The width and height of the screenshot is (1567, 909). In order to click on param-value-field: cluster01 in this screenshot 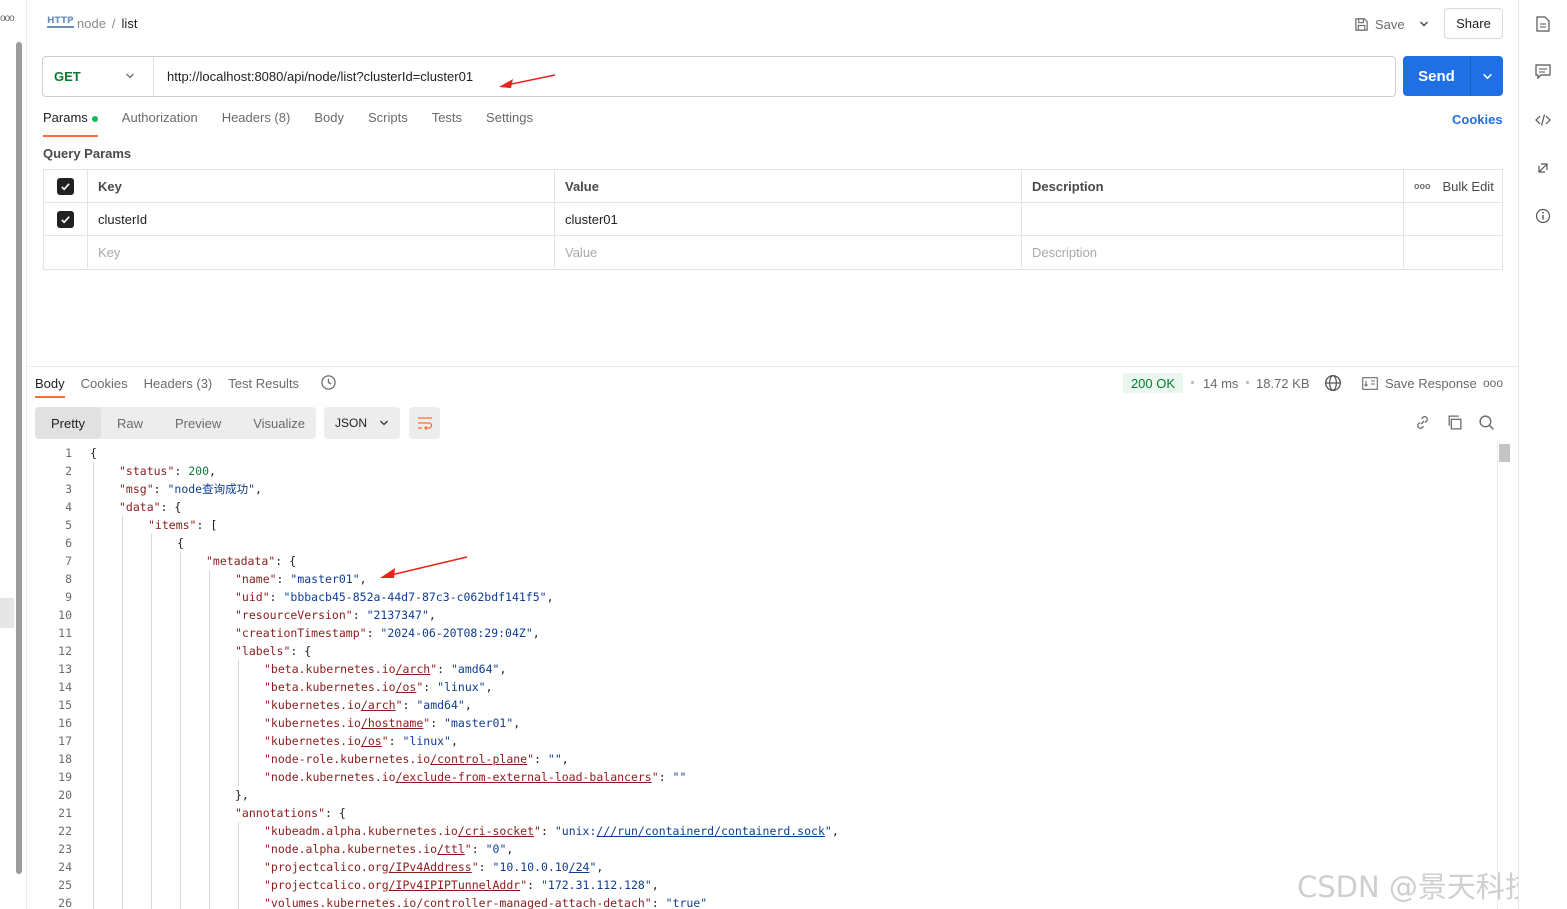, I will do `click(788, 219)`.